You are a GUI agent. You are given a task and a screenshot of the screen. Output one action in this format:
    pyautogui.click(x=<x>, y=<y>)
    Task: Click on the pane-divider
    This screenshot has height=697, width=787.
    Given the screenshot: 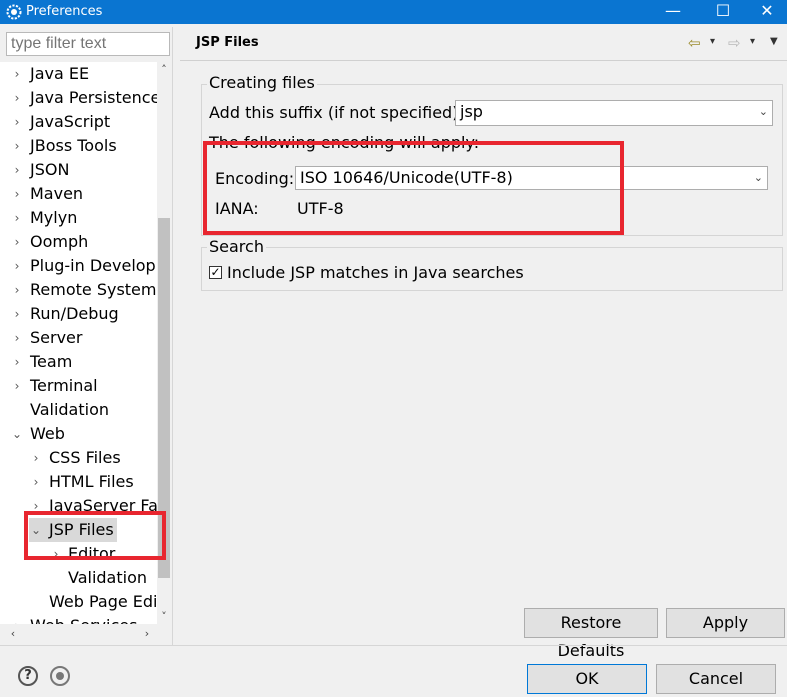 What is the action you would take?
    pyautogui.click(x=172, y=336)
    